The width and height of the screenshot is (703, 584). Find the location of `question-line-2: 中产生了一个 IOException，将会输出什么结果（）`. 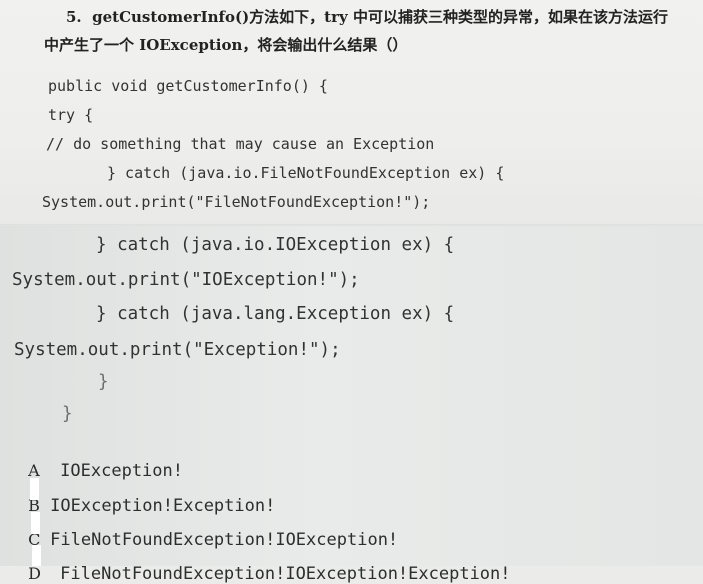

question-line-2: 中产生了一个 IOException，将会输出什么结果（） is located at coordinates (226, 45).